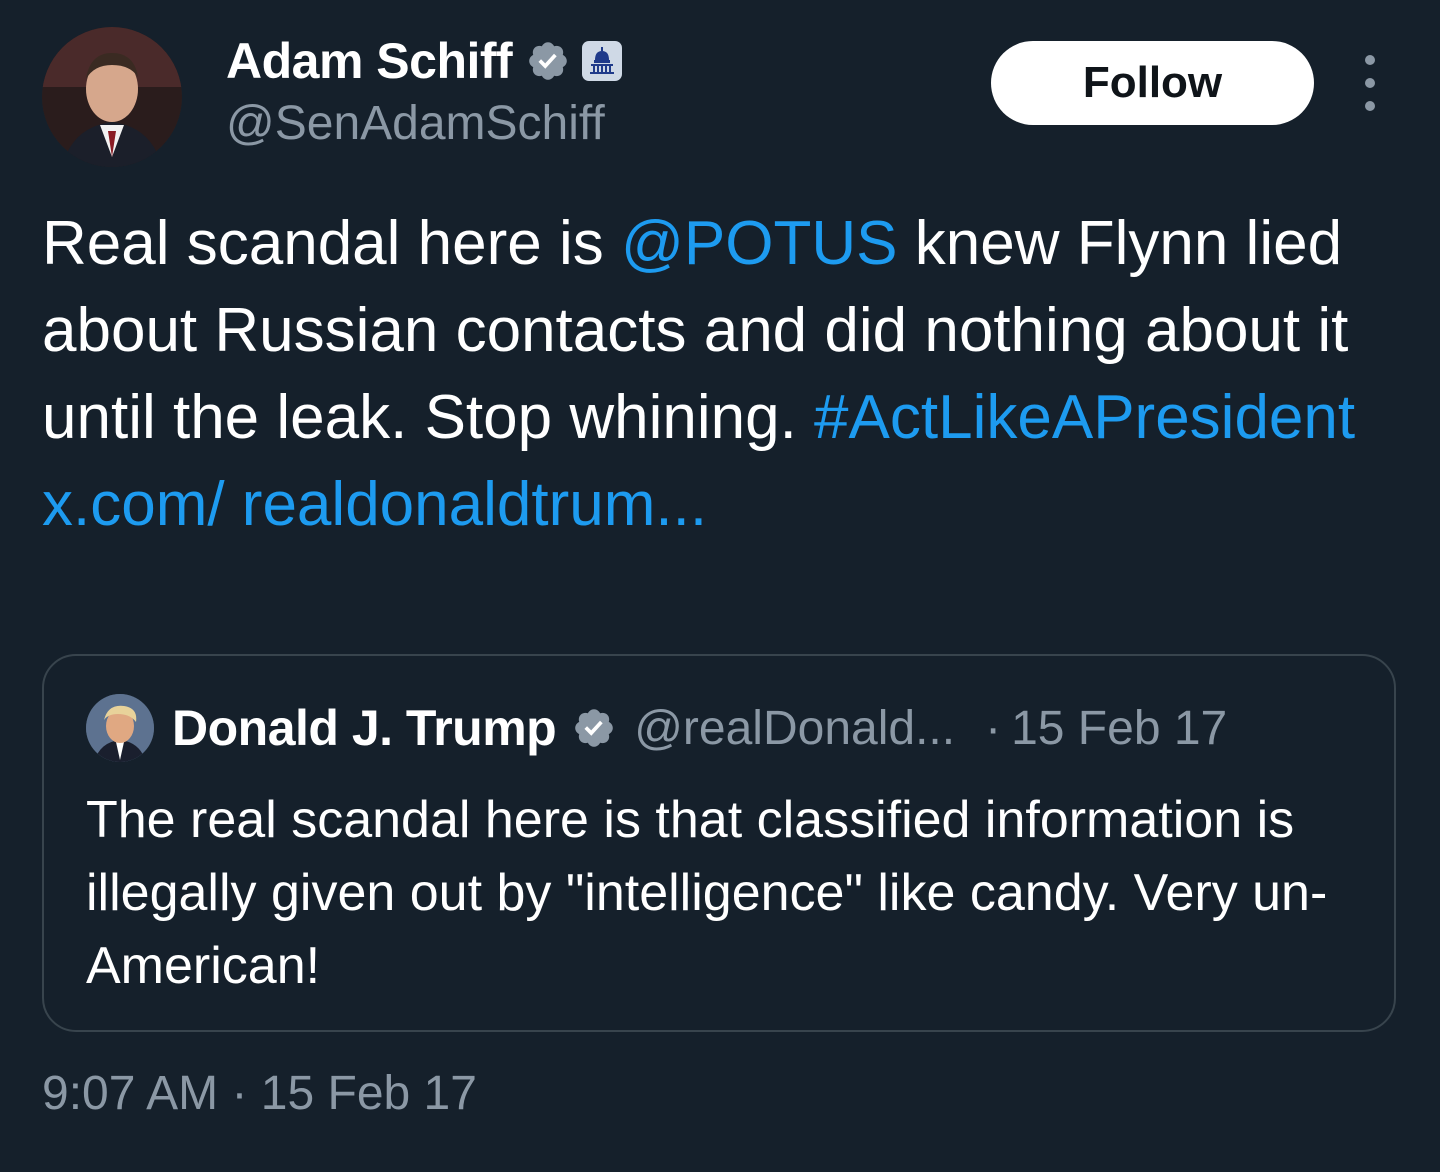 Image resolution: width=1440 pixels, height=1172 pixels. Describe the element at coordinates (259, 1093) in the screenshot. I see `tweet-timestamp: 9:07 AM · 15 Feb 17` at that location.